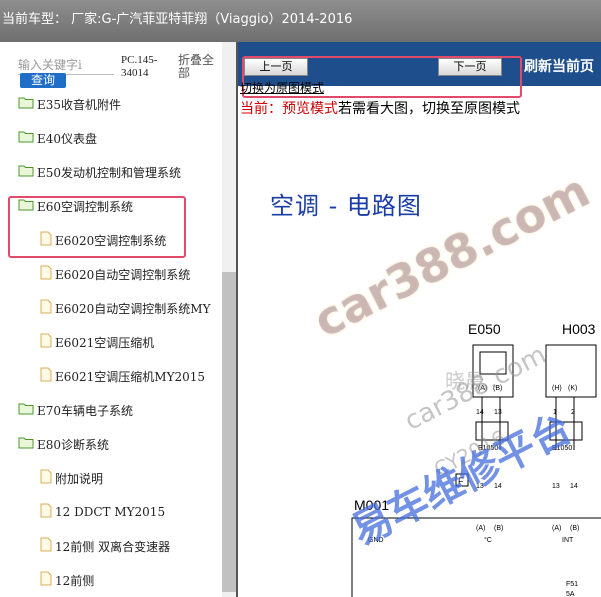 This screenshot has height=597, width=601. Describe the element at coordinates (559, 66) in the screenshot. I see `refresh-page-link: 刷新当前页` at that location.